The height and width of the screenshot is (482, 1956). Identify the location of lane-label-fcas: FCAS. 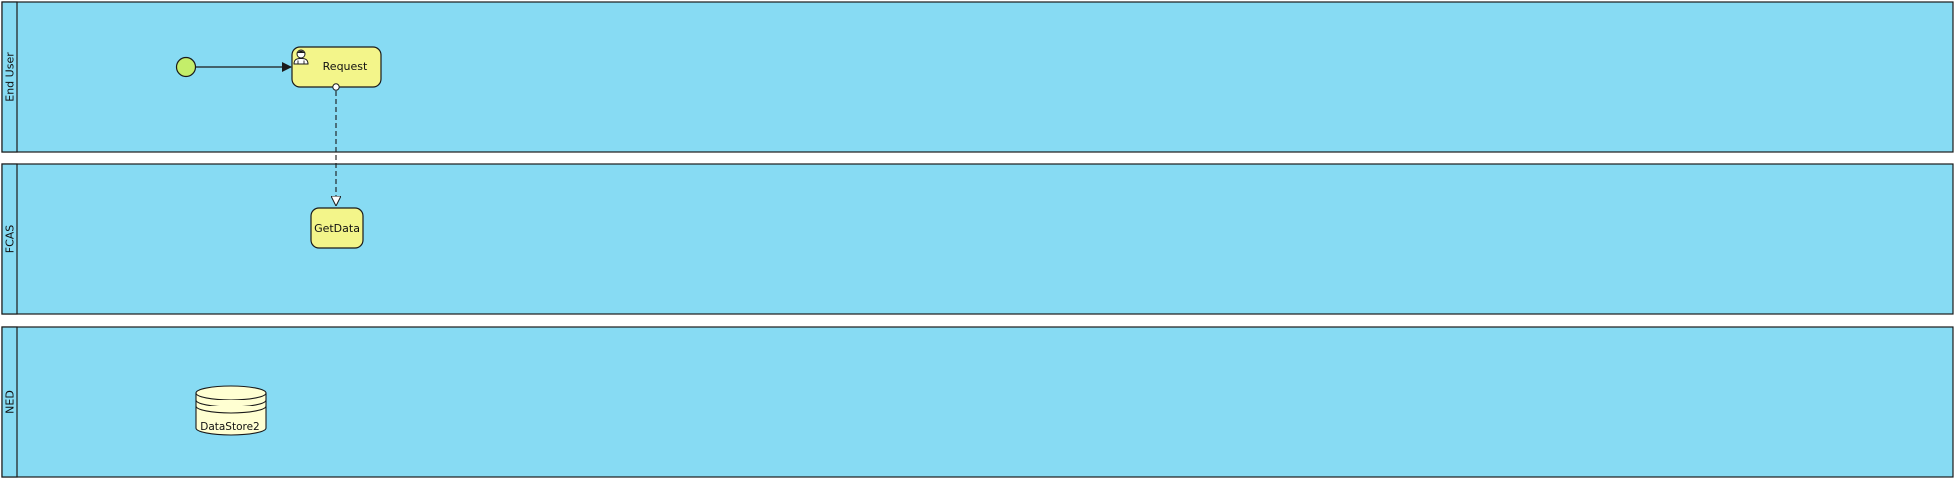
(10, 239).